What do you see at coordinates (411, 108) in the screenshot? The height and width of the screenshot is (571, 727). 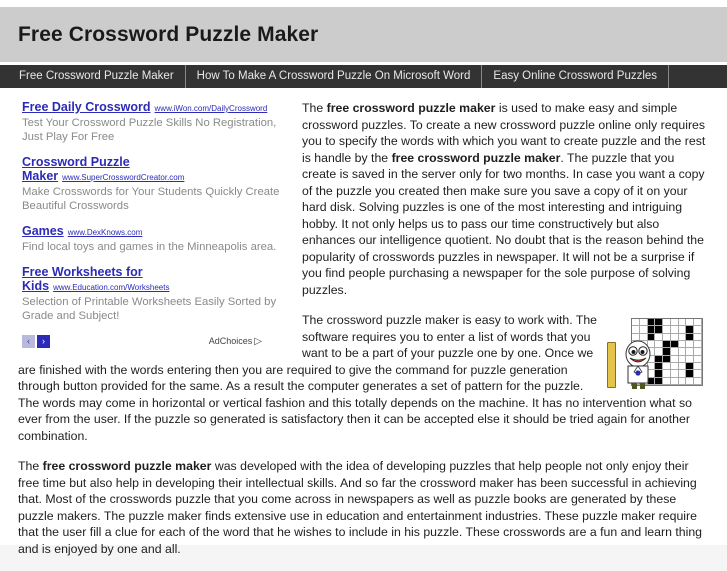 I see `p1-bold-1: free crossword puzzle maker` at bounding box center [411, 108].